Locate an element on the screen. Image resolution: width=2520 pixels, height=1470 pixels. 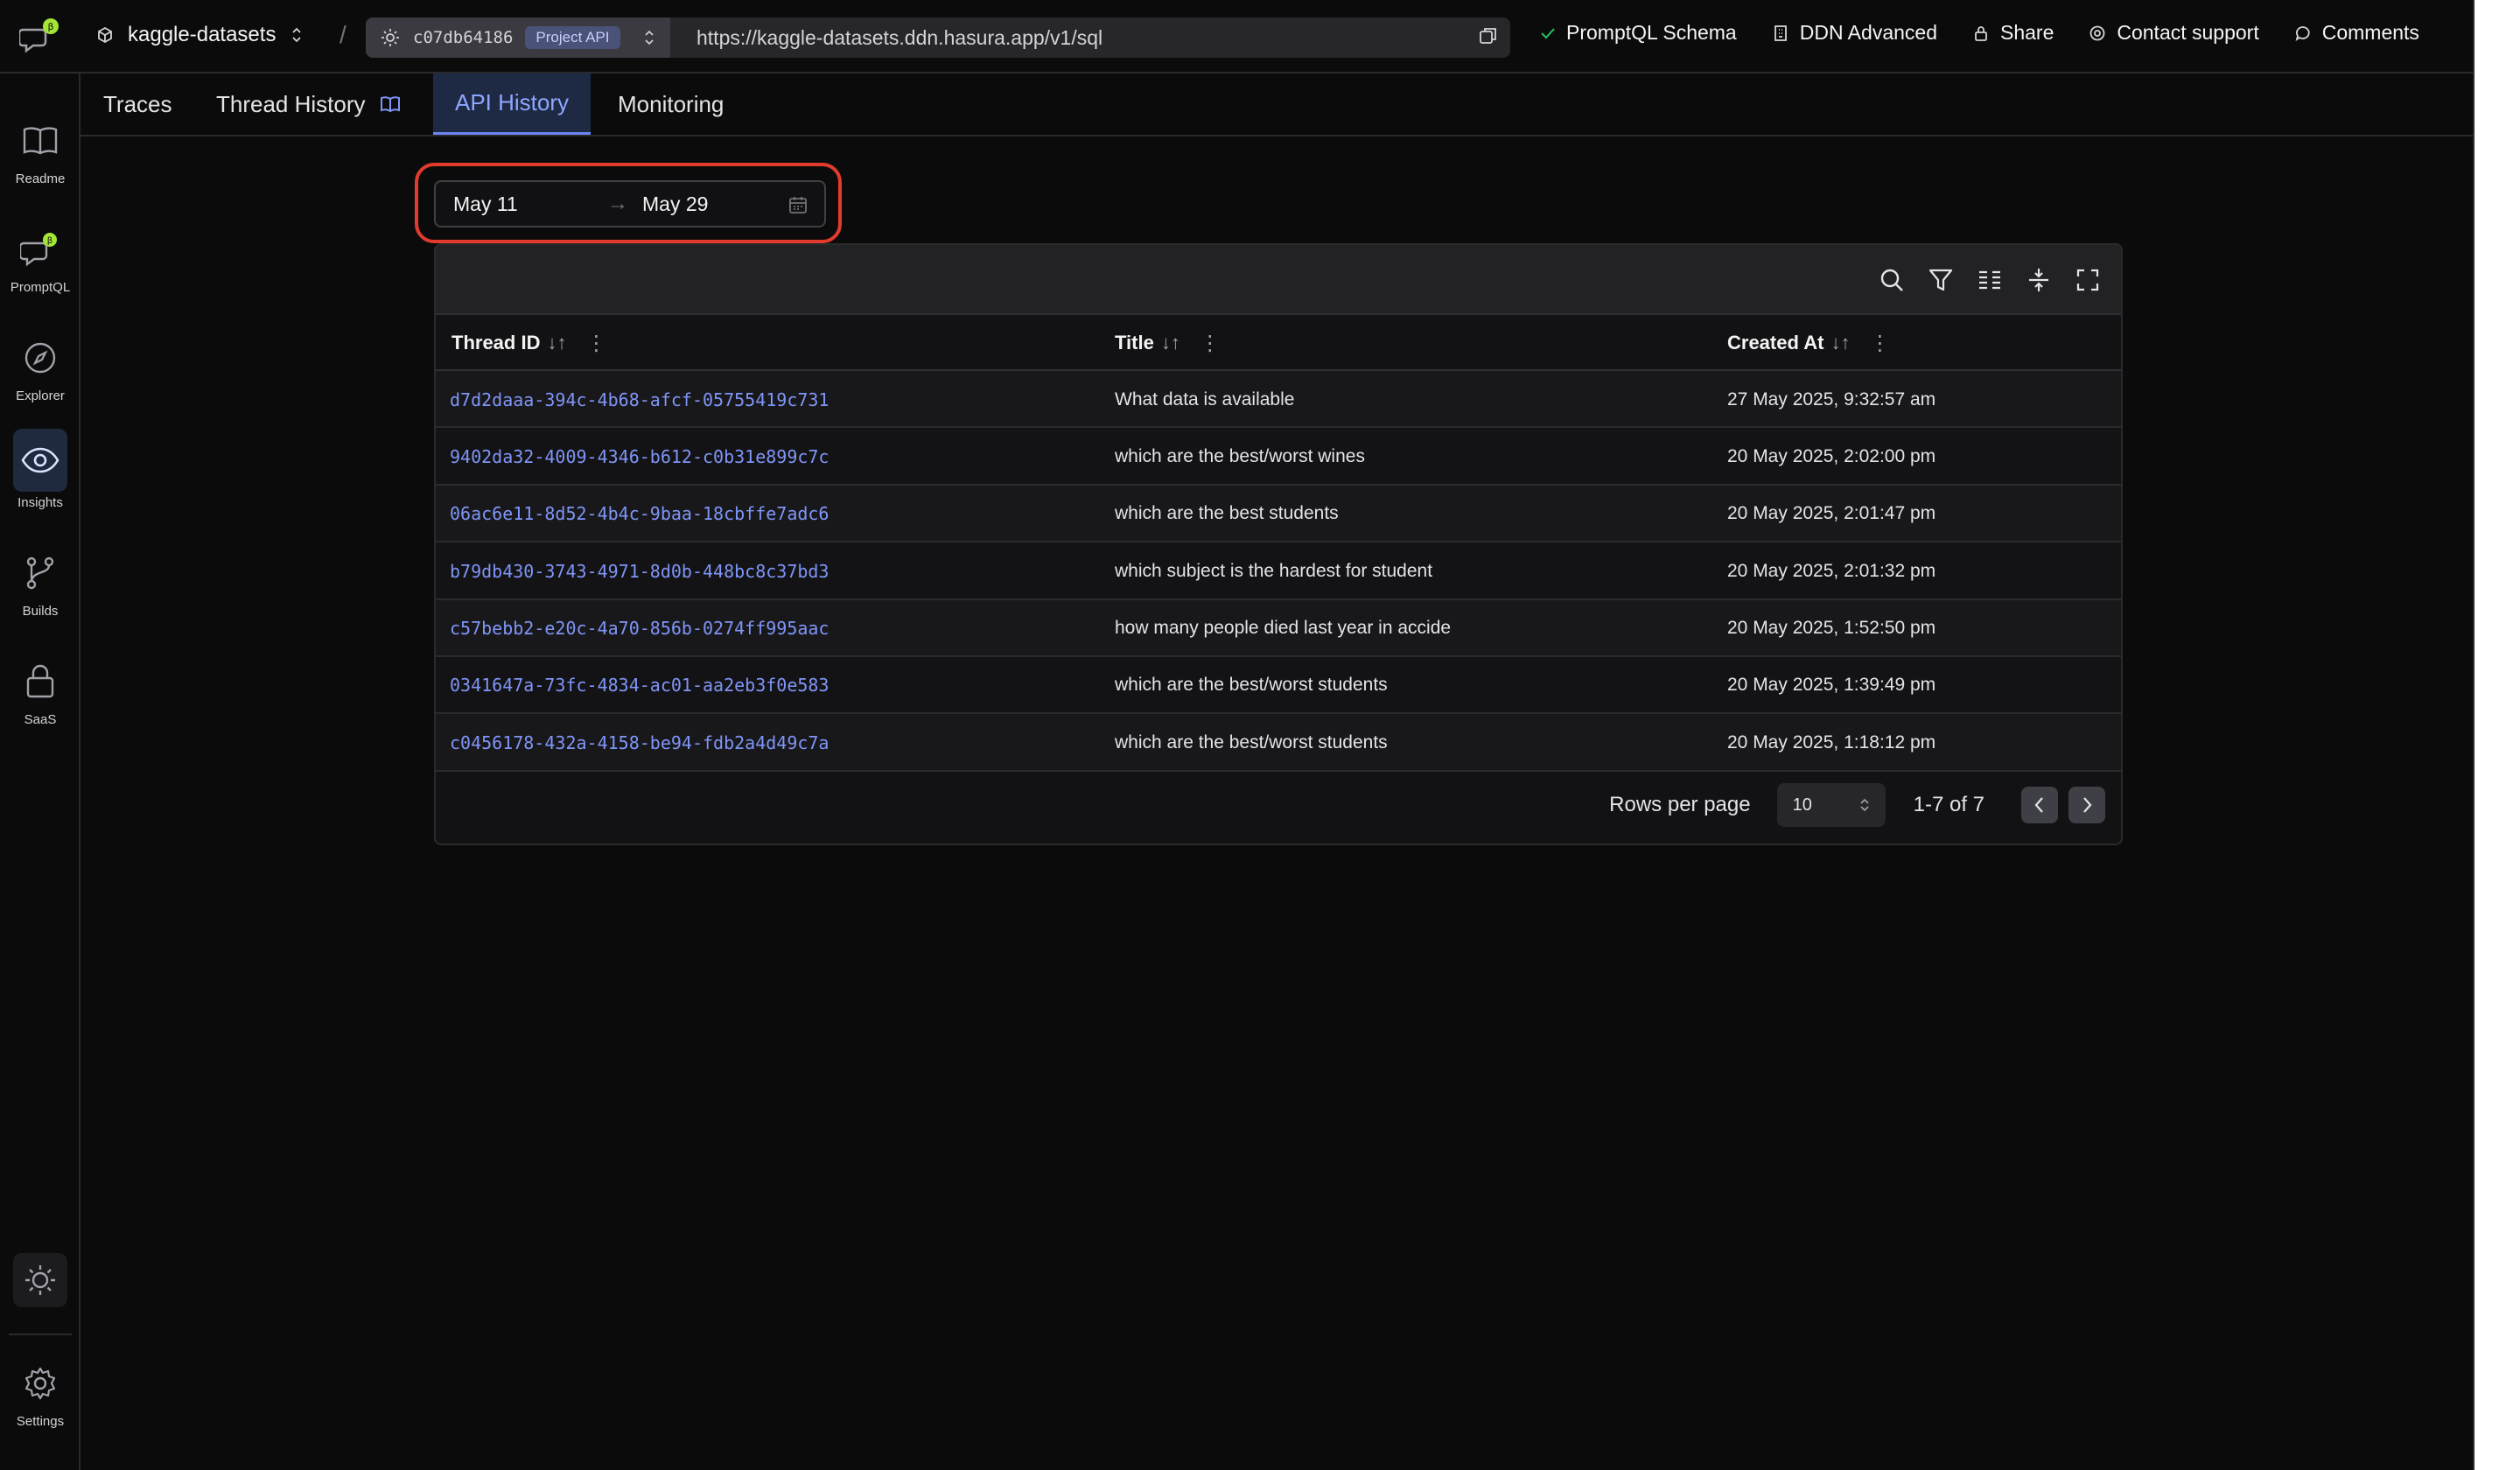
copy-icon is located at coordinates (1488, 38).